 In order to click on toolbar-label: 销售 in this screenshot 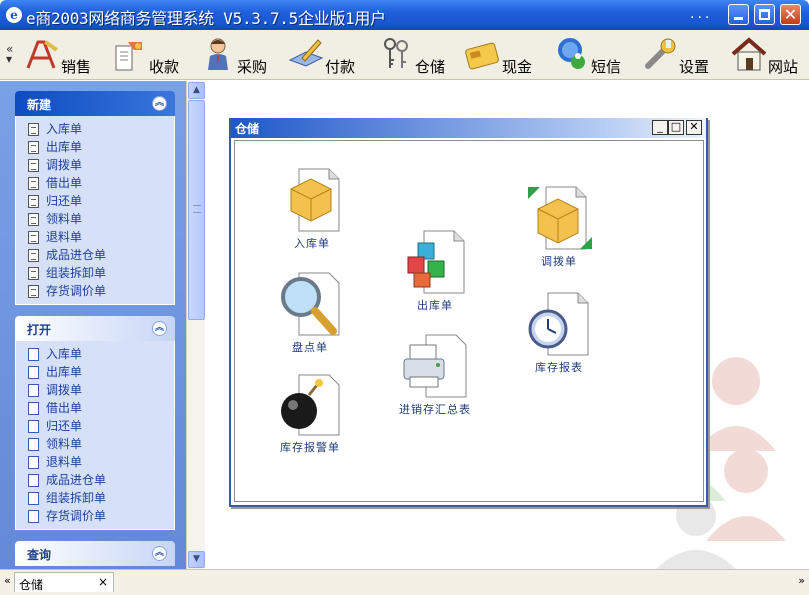, I will do `click(76, 67)`.